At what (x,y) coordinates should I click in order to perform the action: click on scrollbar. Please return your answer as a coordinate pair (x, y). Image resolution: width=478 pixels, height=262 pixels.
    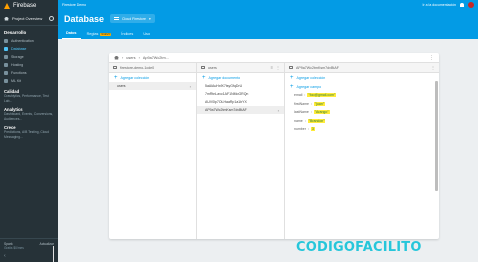
    Looking at the image, I should click on (436, 136).